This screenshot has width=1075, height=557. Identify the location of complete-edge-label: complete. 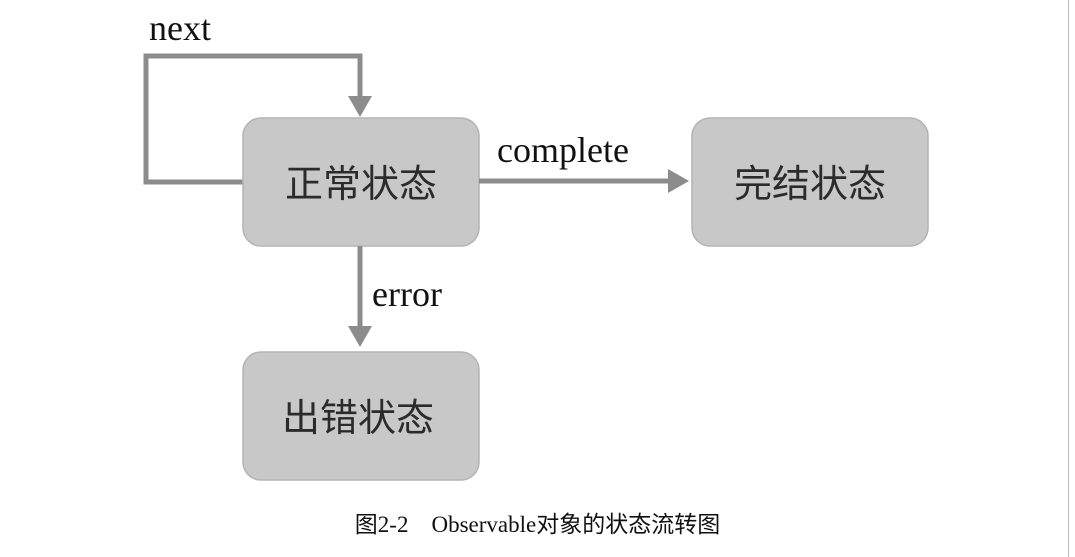
(563, 150).